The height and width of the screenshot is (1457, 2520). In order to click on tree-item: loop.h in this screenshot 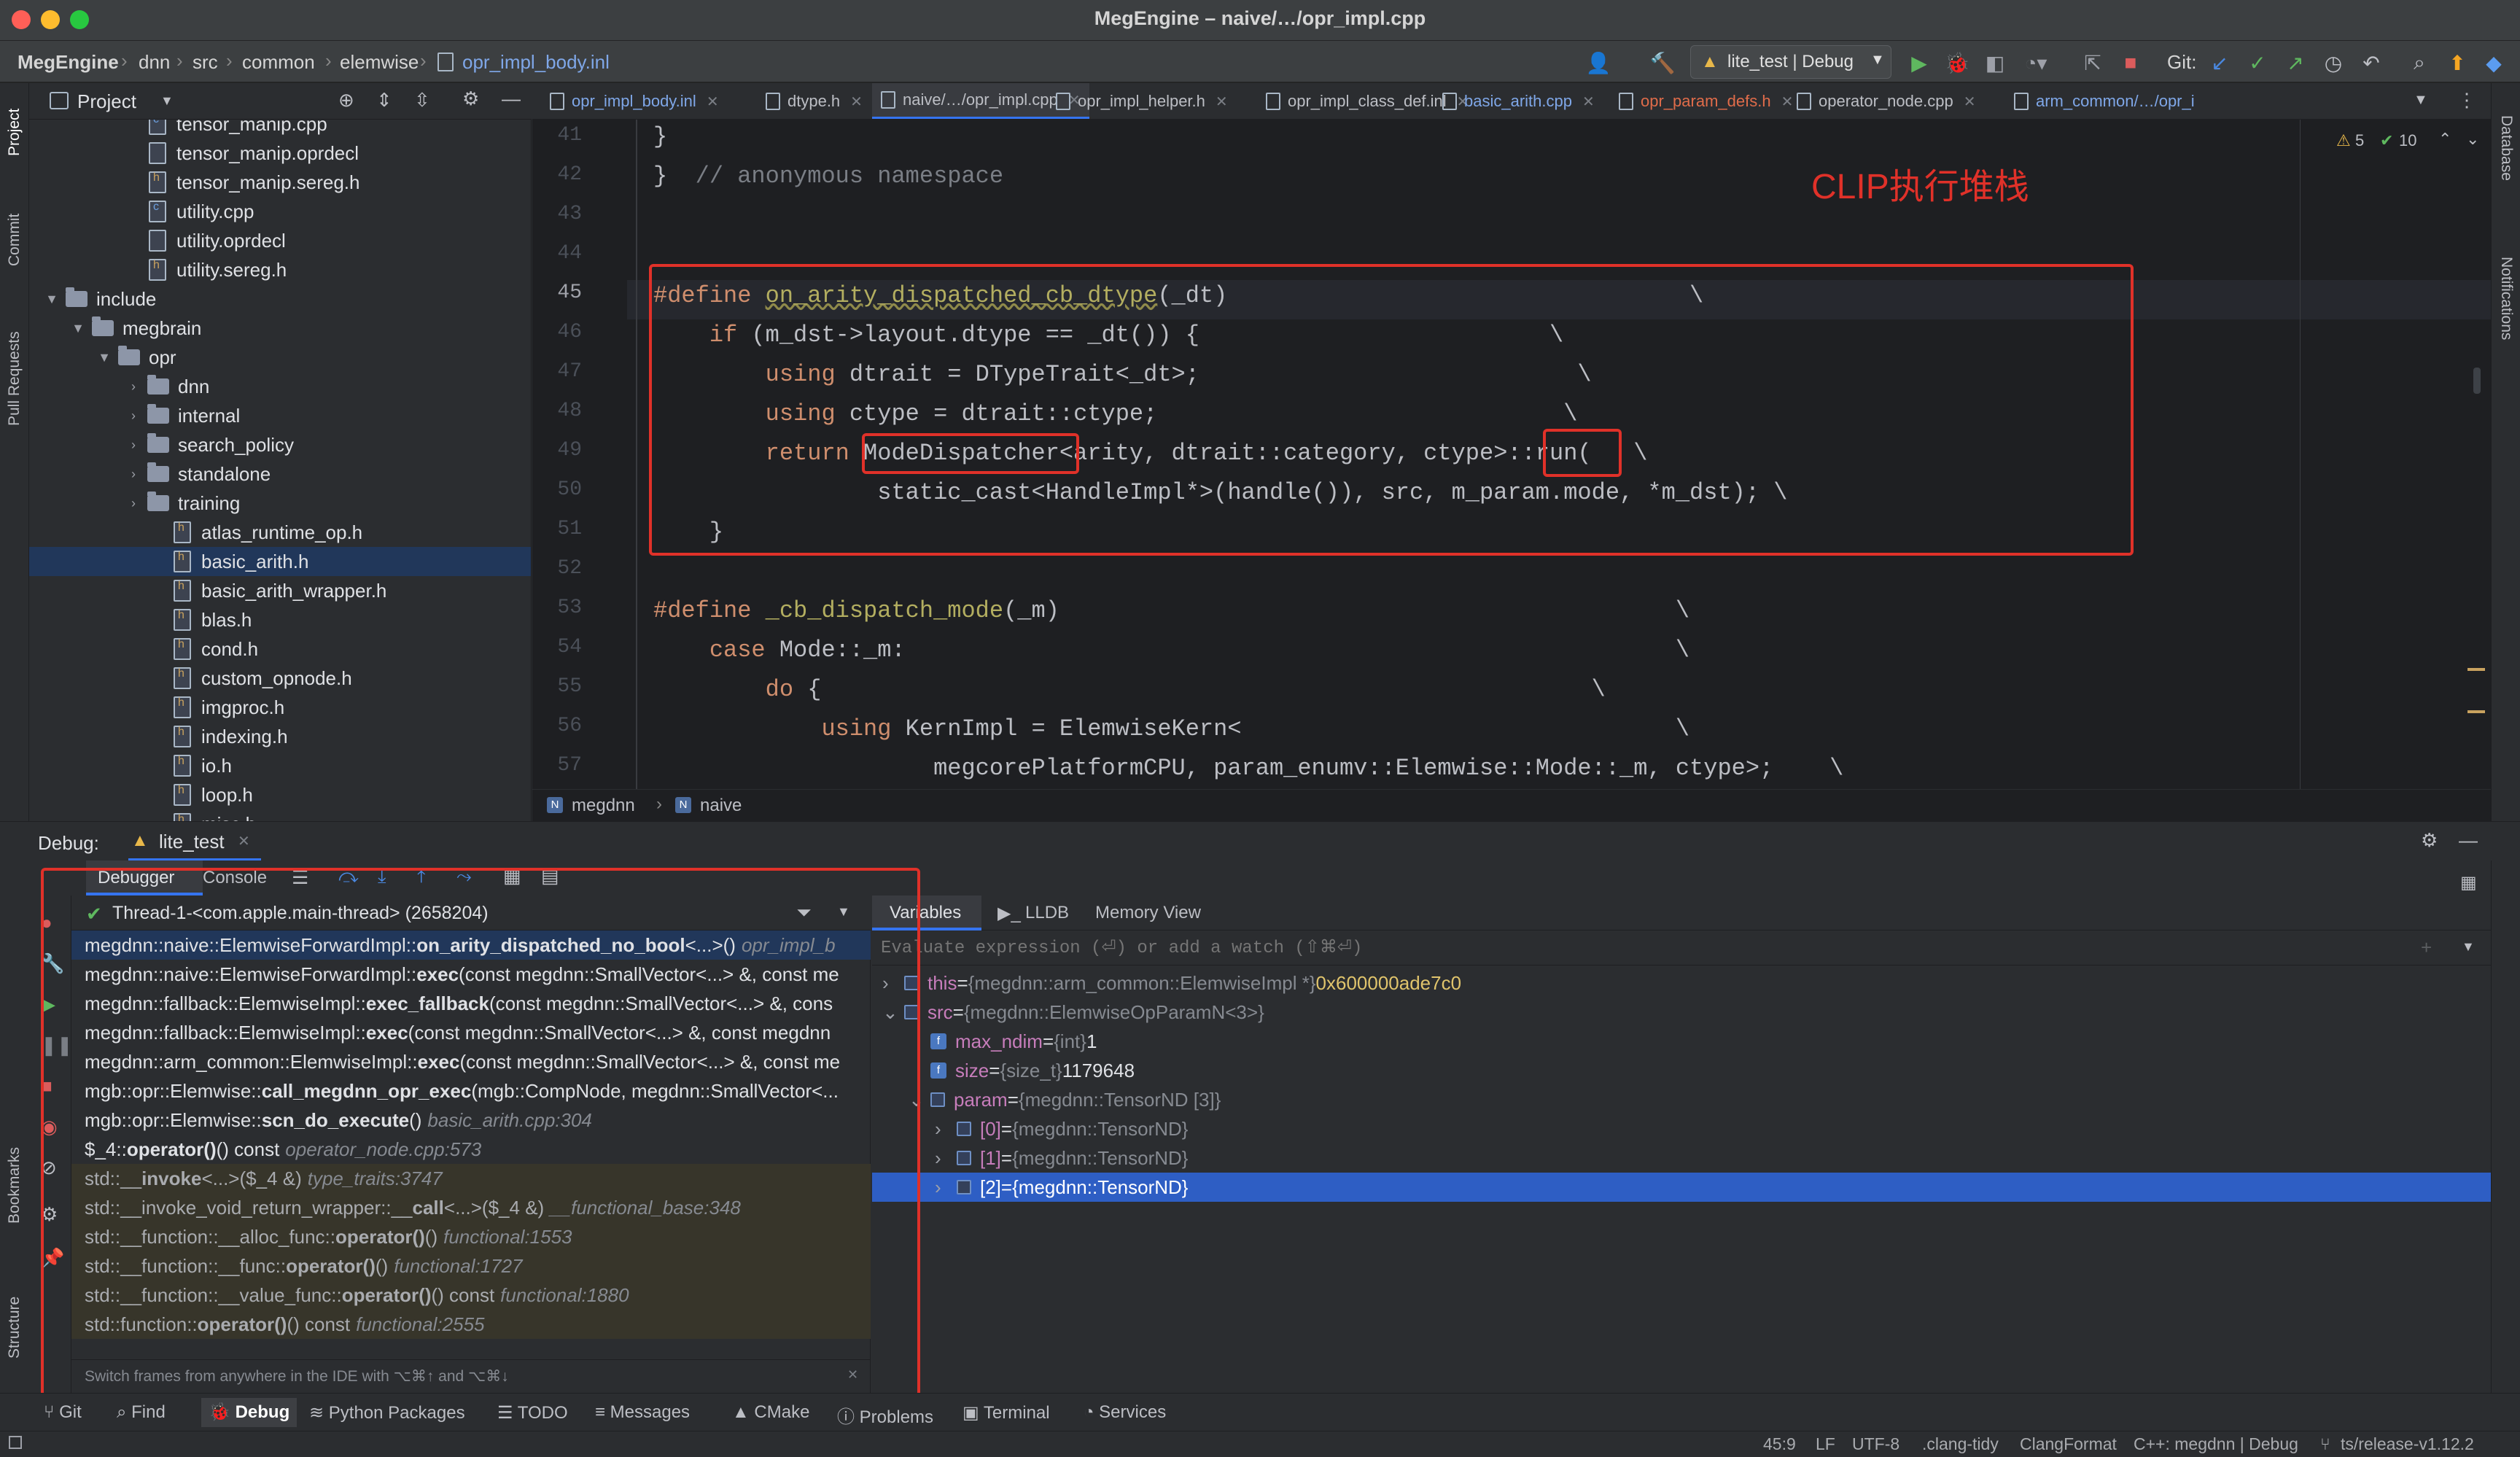, I will do `click(209, 794)`.